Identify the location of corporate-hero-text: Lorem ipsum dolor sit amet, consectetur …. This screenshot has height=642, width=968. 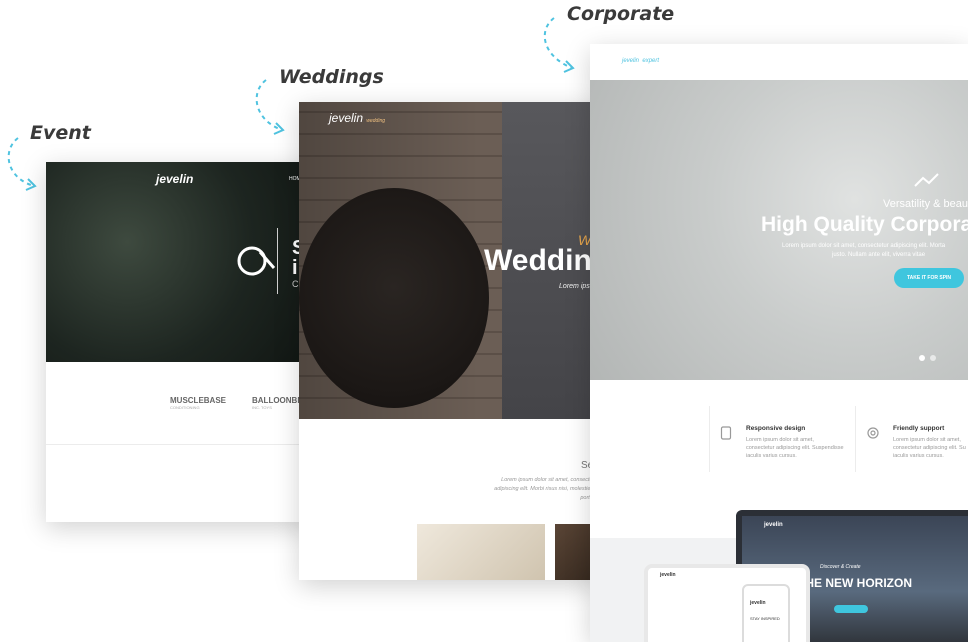
(863, 251).